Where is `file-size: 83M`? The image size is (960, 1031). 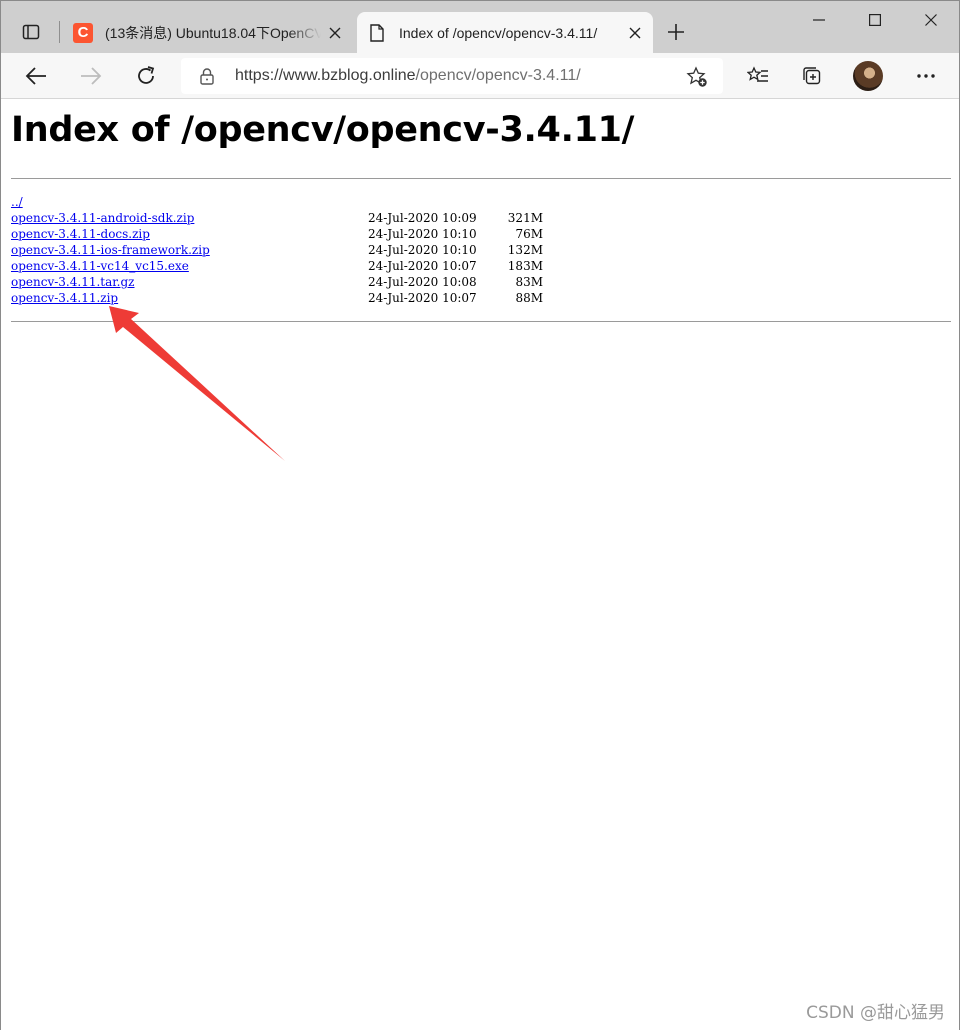
file-size: 83M is located at coordinates (529, 282).